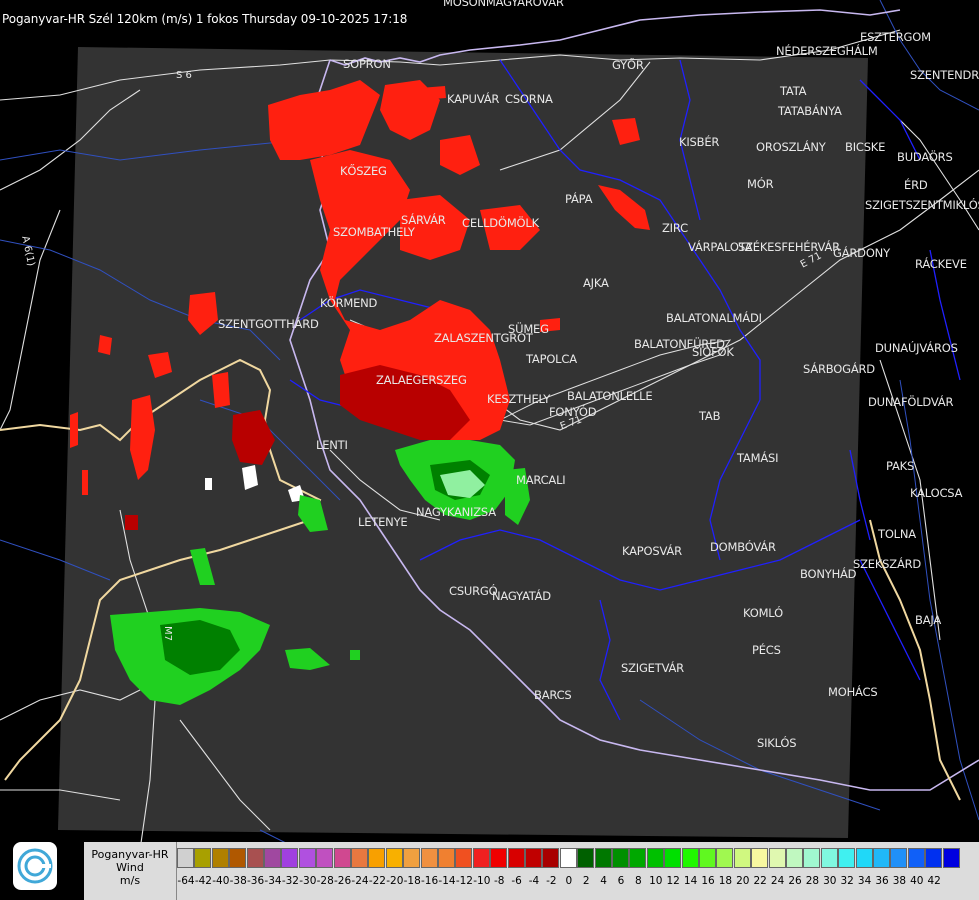  Describe the element at coordinates (760, 184) in the screenshot. I see `city-label: MÓR` at that location.